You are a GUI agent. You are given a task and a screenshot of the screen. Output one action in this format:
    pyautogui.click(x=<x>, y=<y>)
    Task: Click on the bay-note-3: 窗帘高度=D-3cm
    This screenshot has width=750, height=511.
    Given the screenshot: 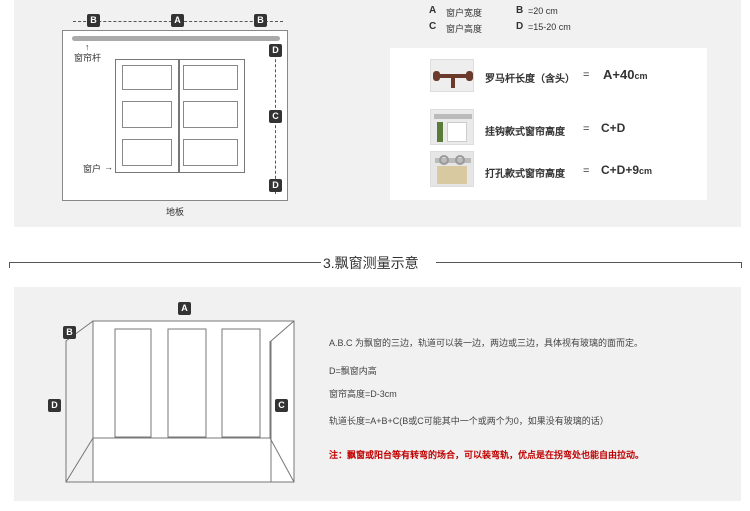 What is the action you would take?
    pyautogui.click(x=363, y=394)
    